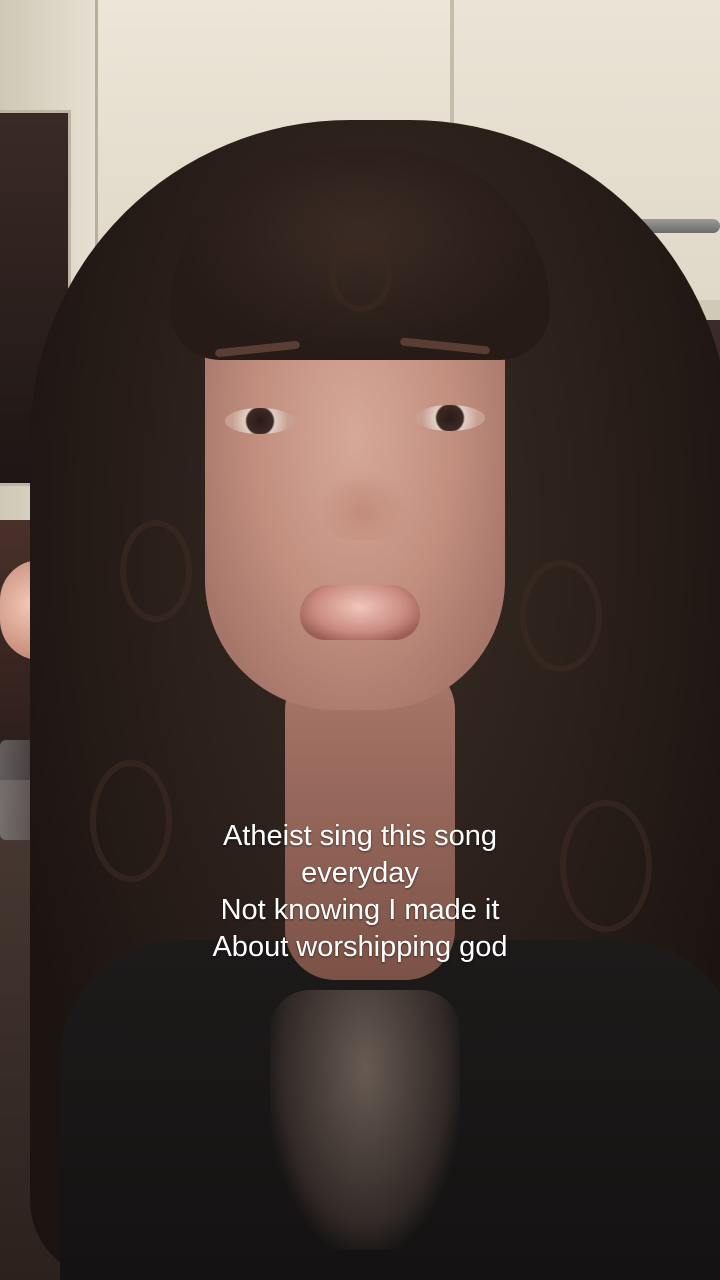 This screenshot has height=1280, width=720. I want to click on caption-line: everyday, so click(360, 873).